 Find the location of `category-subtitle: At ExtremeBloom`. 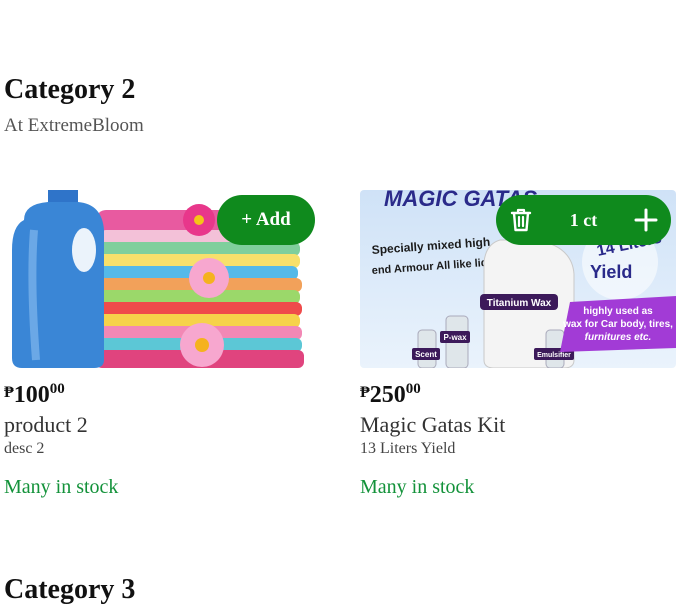

category-subtitle: At ExtremeBloom is located at coordinates (74, 125).